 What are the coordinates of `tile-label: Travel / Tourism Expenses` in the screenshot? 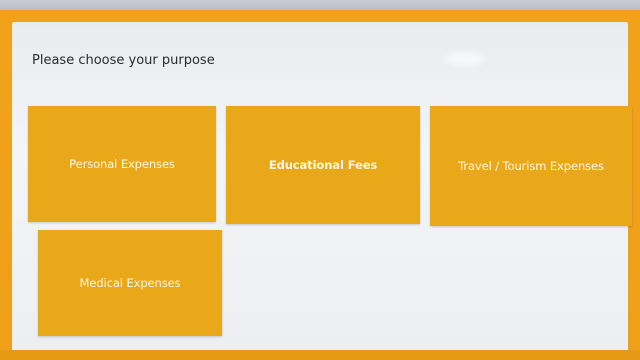 It's located at (531, 166).